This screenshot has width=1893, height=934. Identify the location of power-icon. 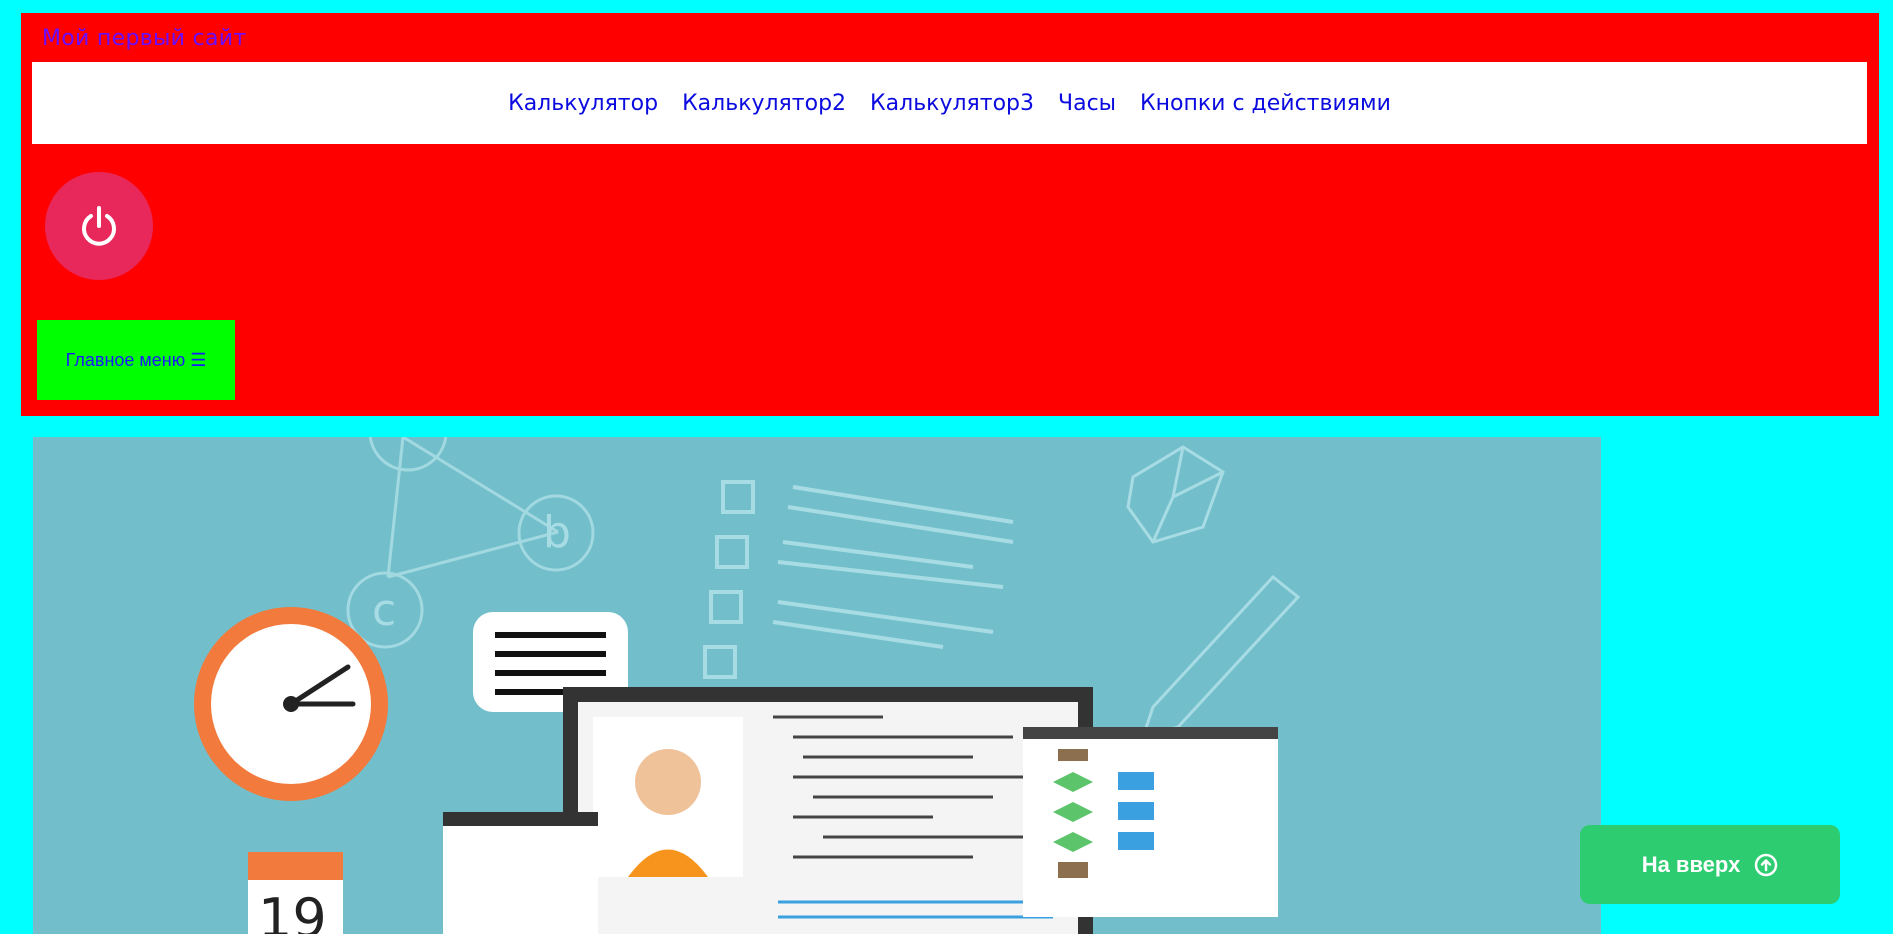
(99, 226).